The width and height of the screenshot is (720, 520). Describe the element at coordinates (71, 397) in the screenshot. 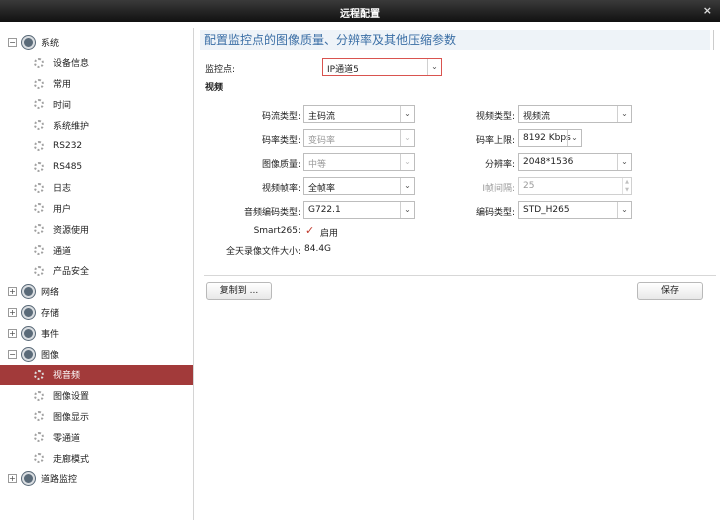

I see `sidebar-item-label: 图像设置` at that location.